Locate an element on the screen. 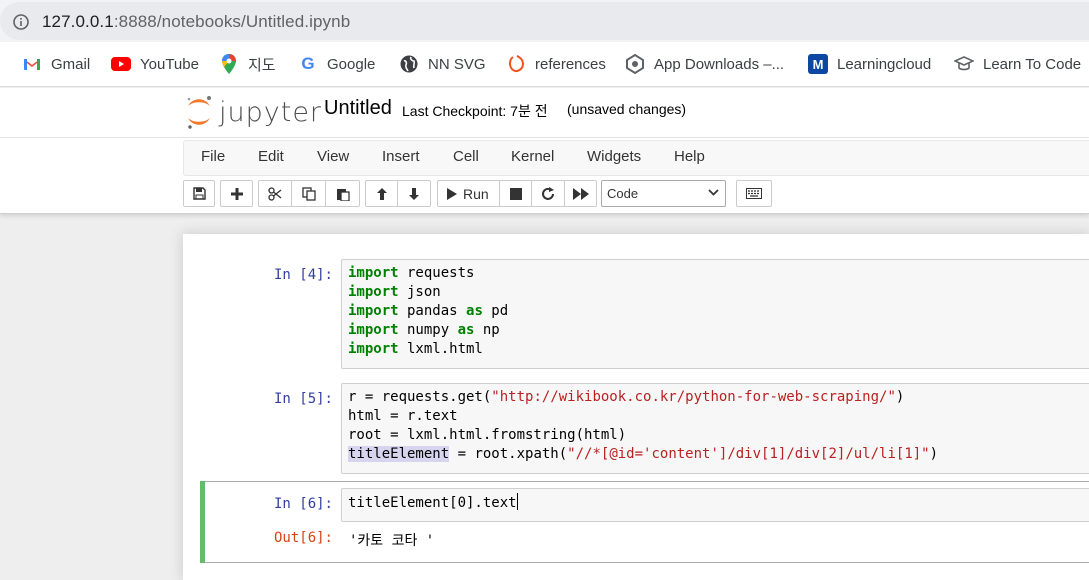  google-g-icon: G is located at coordinates (308, 63).